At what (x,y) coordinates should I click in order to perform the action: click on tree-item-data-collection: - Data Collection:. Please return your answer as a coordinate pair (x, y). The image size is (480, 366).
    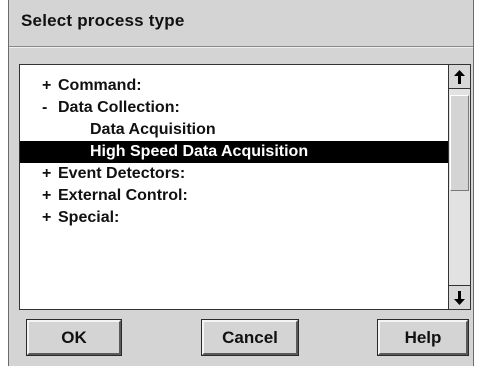
    Looking at the image, I should click on (111, 108).